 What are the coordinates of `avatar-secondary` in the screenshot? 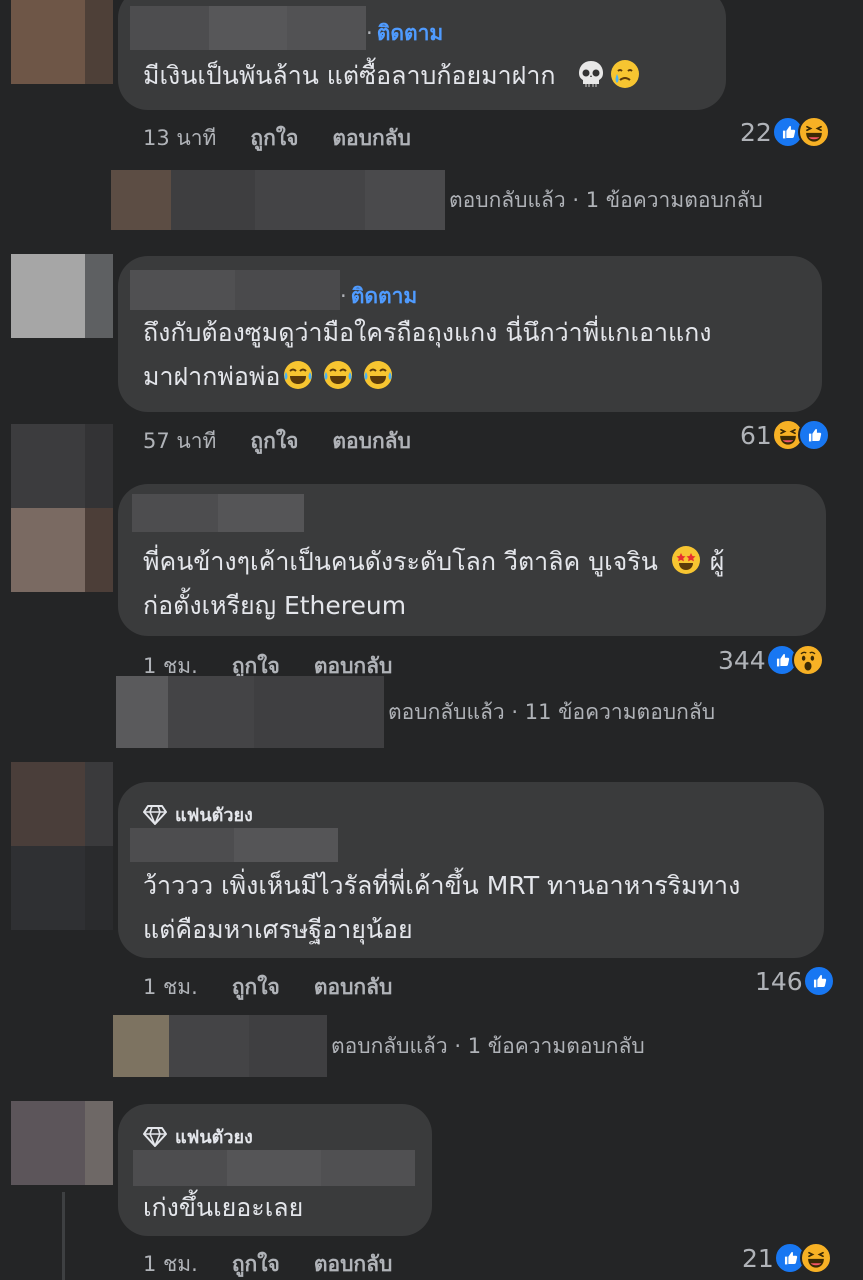 It's located at (62, 888).